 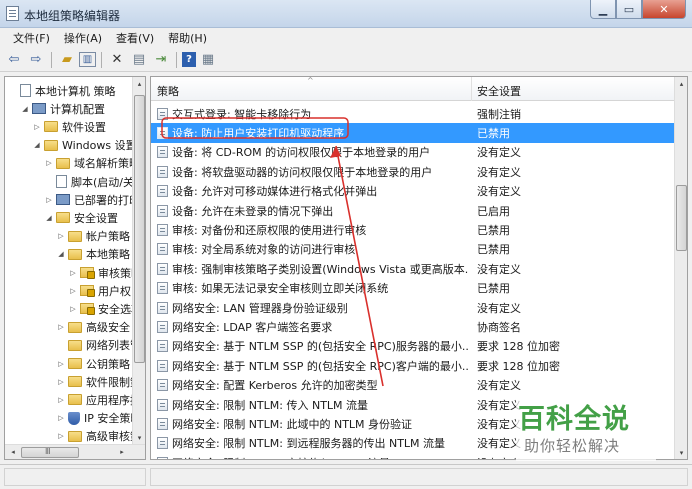 What do you see at coordinates (574, 419) in the screenshot?
I see `watermark-title: 百科全说` at bounding box center [574, 419].